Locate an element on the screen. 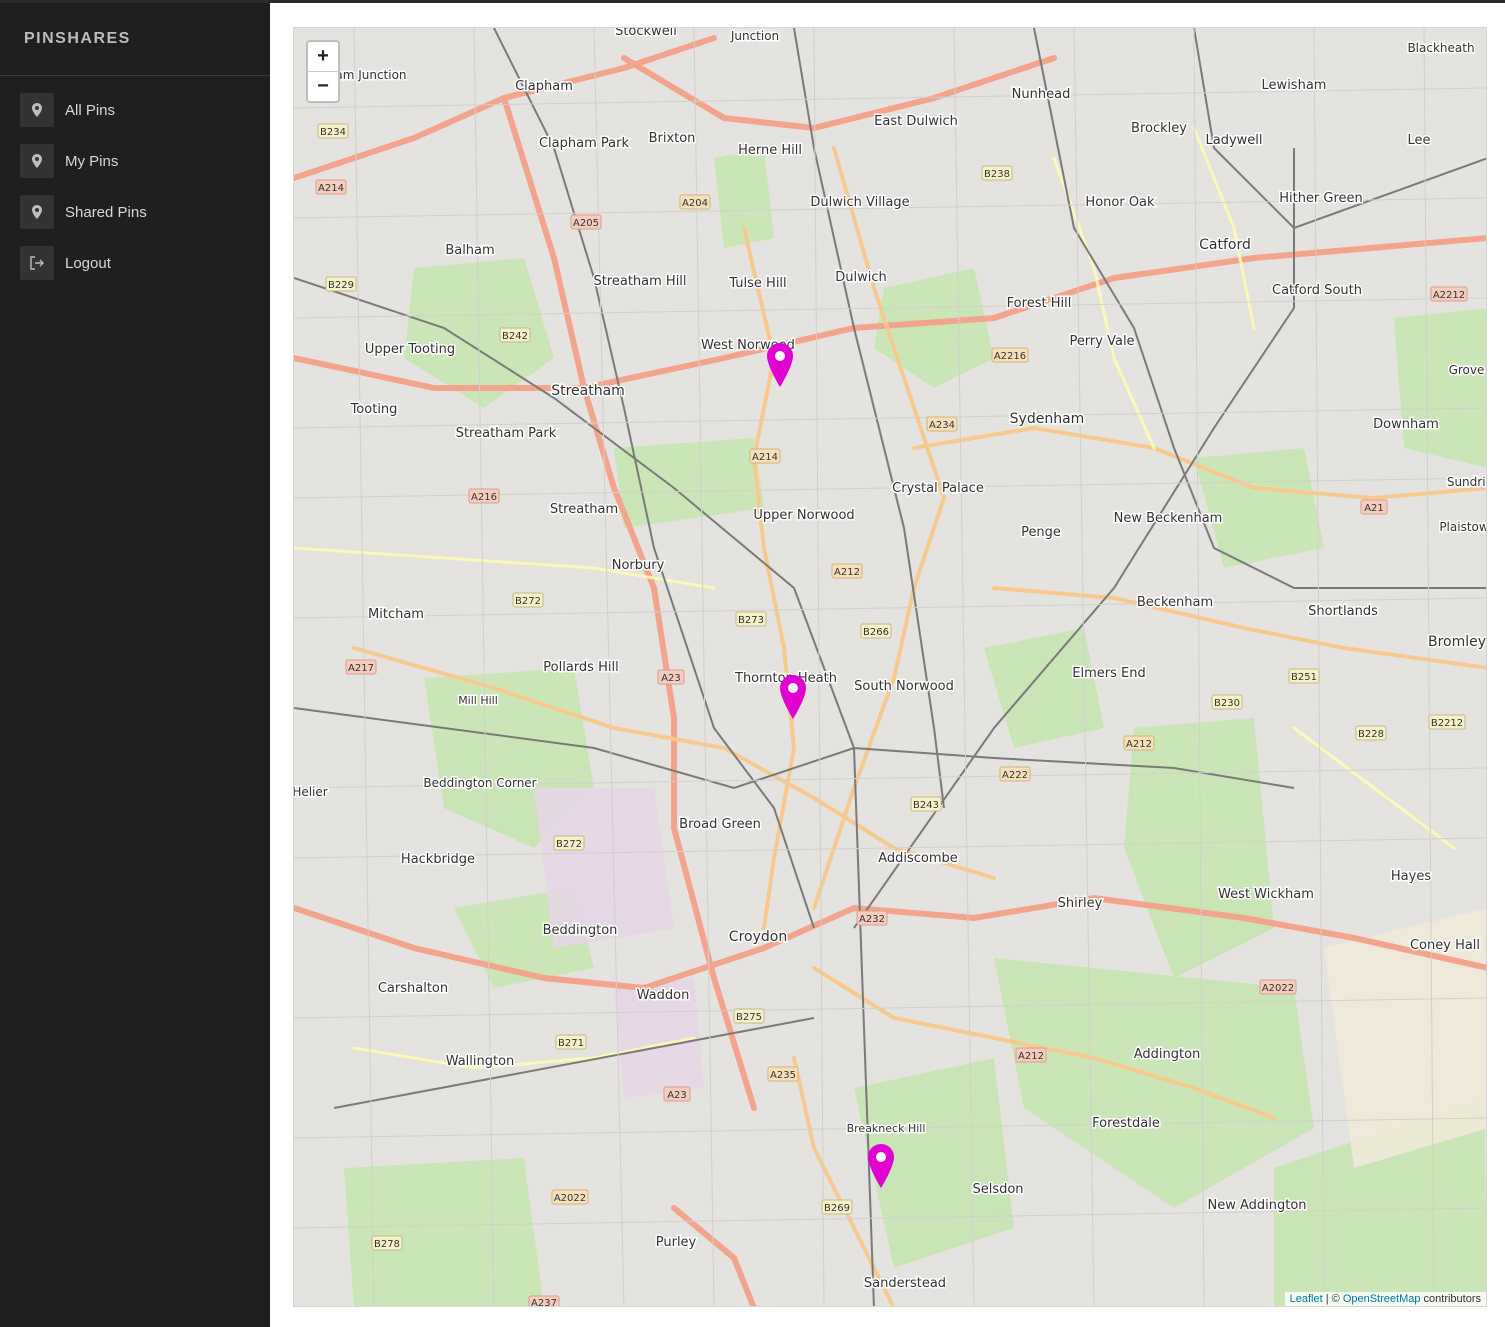 This screenshot has height=1327, width=1505. map-label: South Norwood is located at coordinates (904, 686).